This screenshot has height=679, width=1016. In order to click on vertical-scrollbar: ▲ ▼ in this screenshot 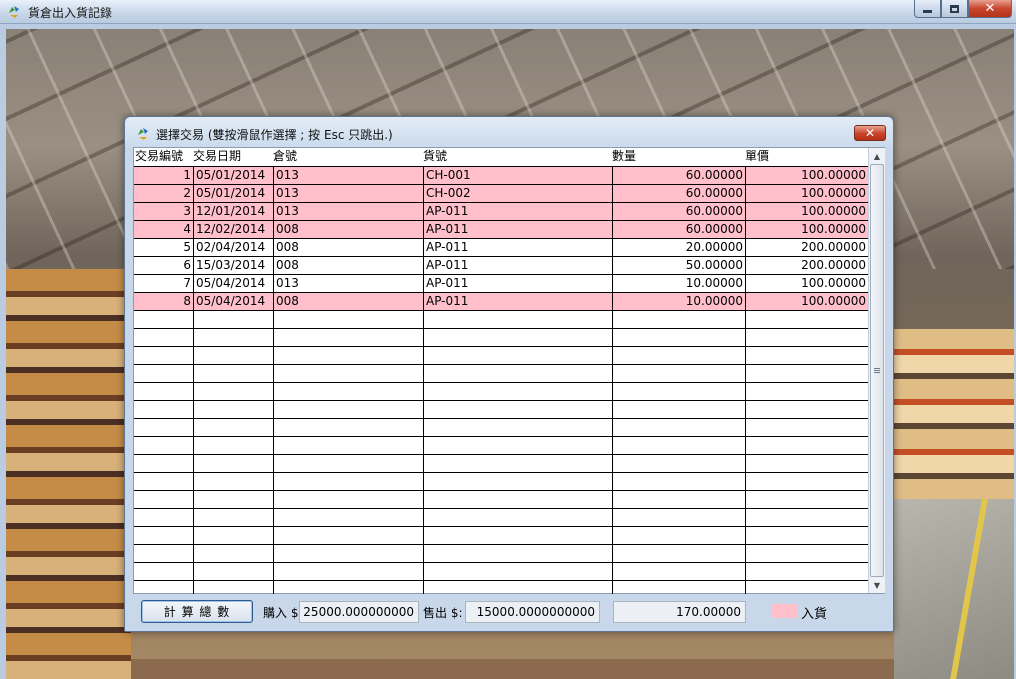, I will do `click(876, 370)`.